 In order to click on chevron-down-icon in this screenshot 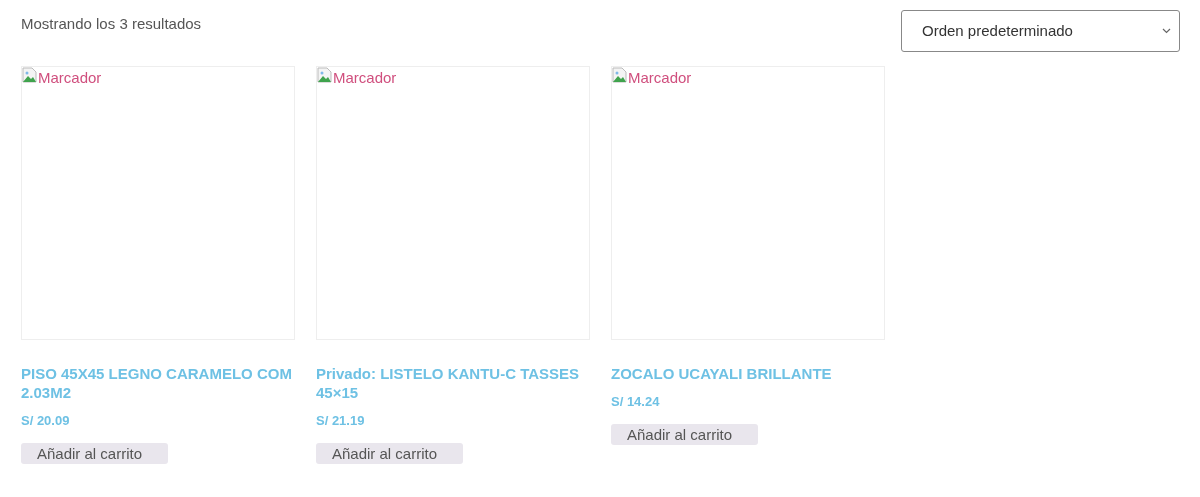, I will do `click(1166, 31)`.